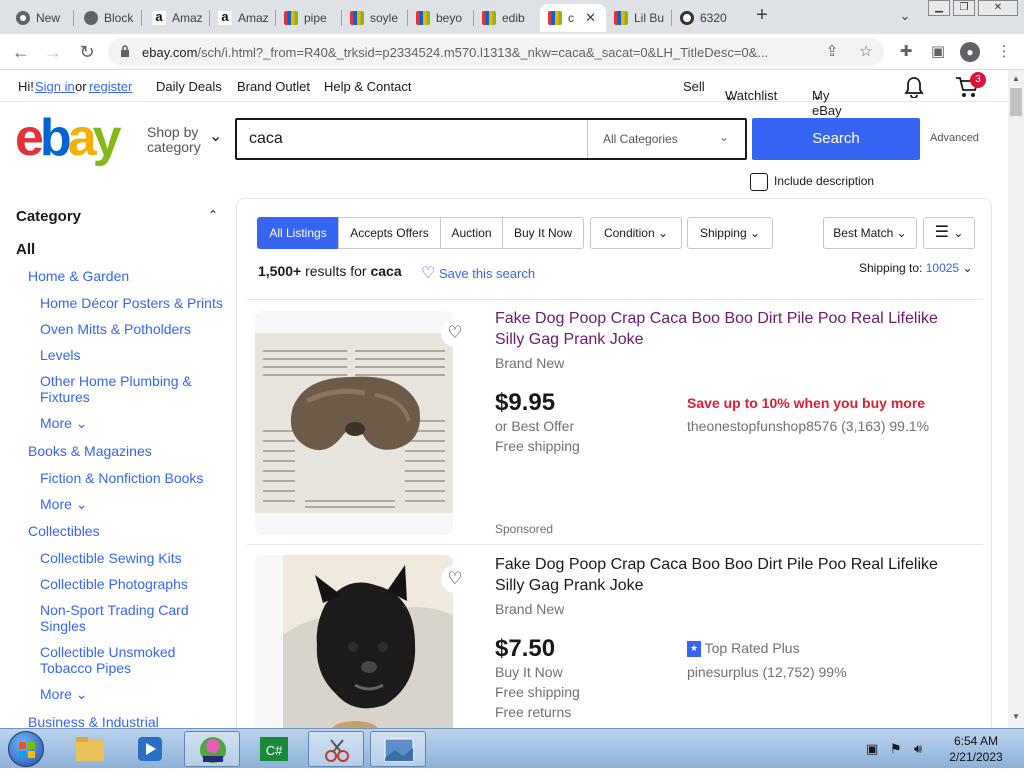  Describe the element at coordinates (274, 749) in the screenshot. I see `csharp-app: C#` at that location.